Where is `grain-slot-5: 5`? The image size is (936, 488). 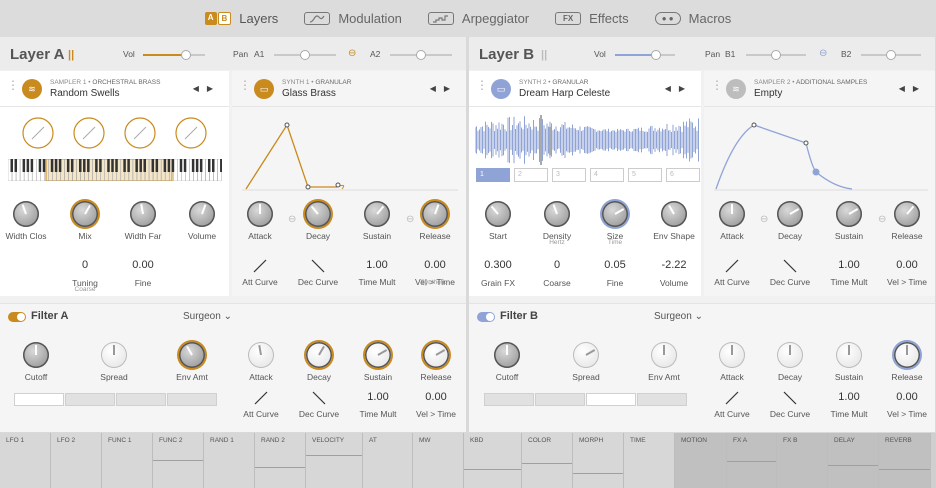
grain-slot-5: 5 is located at coordinates (645, 175).